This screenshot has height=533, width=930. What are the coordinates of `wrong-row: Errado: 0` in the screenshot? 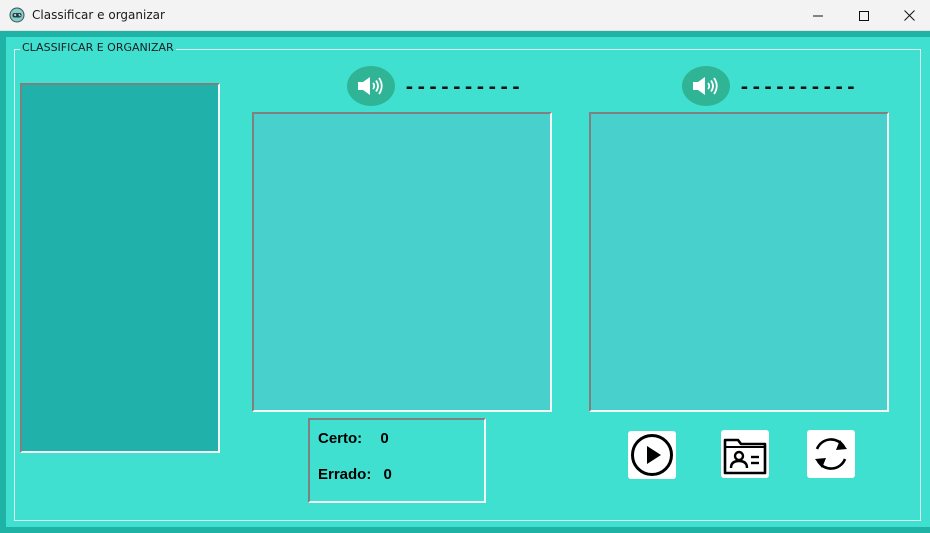 It's located at (355, 474).